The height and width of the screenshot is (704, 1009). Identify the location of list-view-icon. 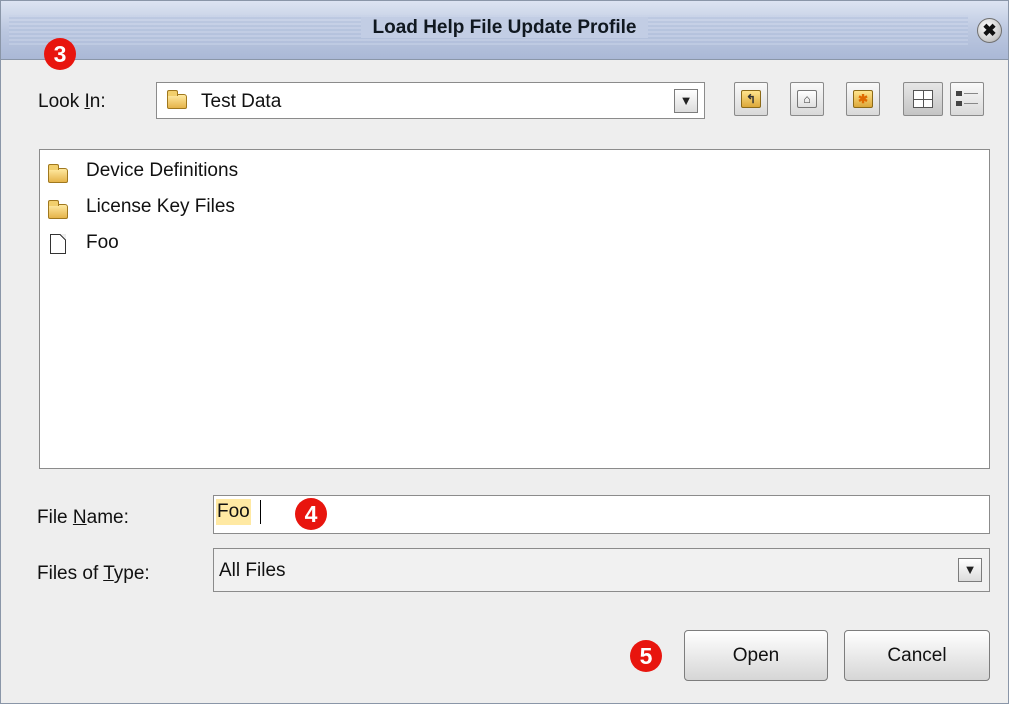
(923, 99).